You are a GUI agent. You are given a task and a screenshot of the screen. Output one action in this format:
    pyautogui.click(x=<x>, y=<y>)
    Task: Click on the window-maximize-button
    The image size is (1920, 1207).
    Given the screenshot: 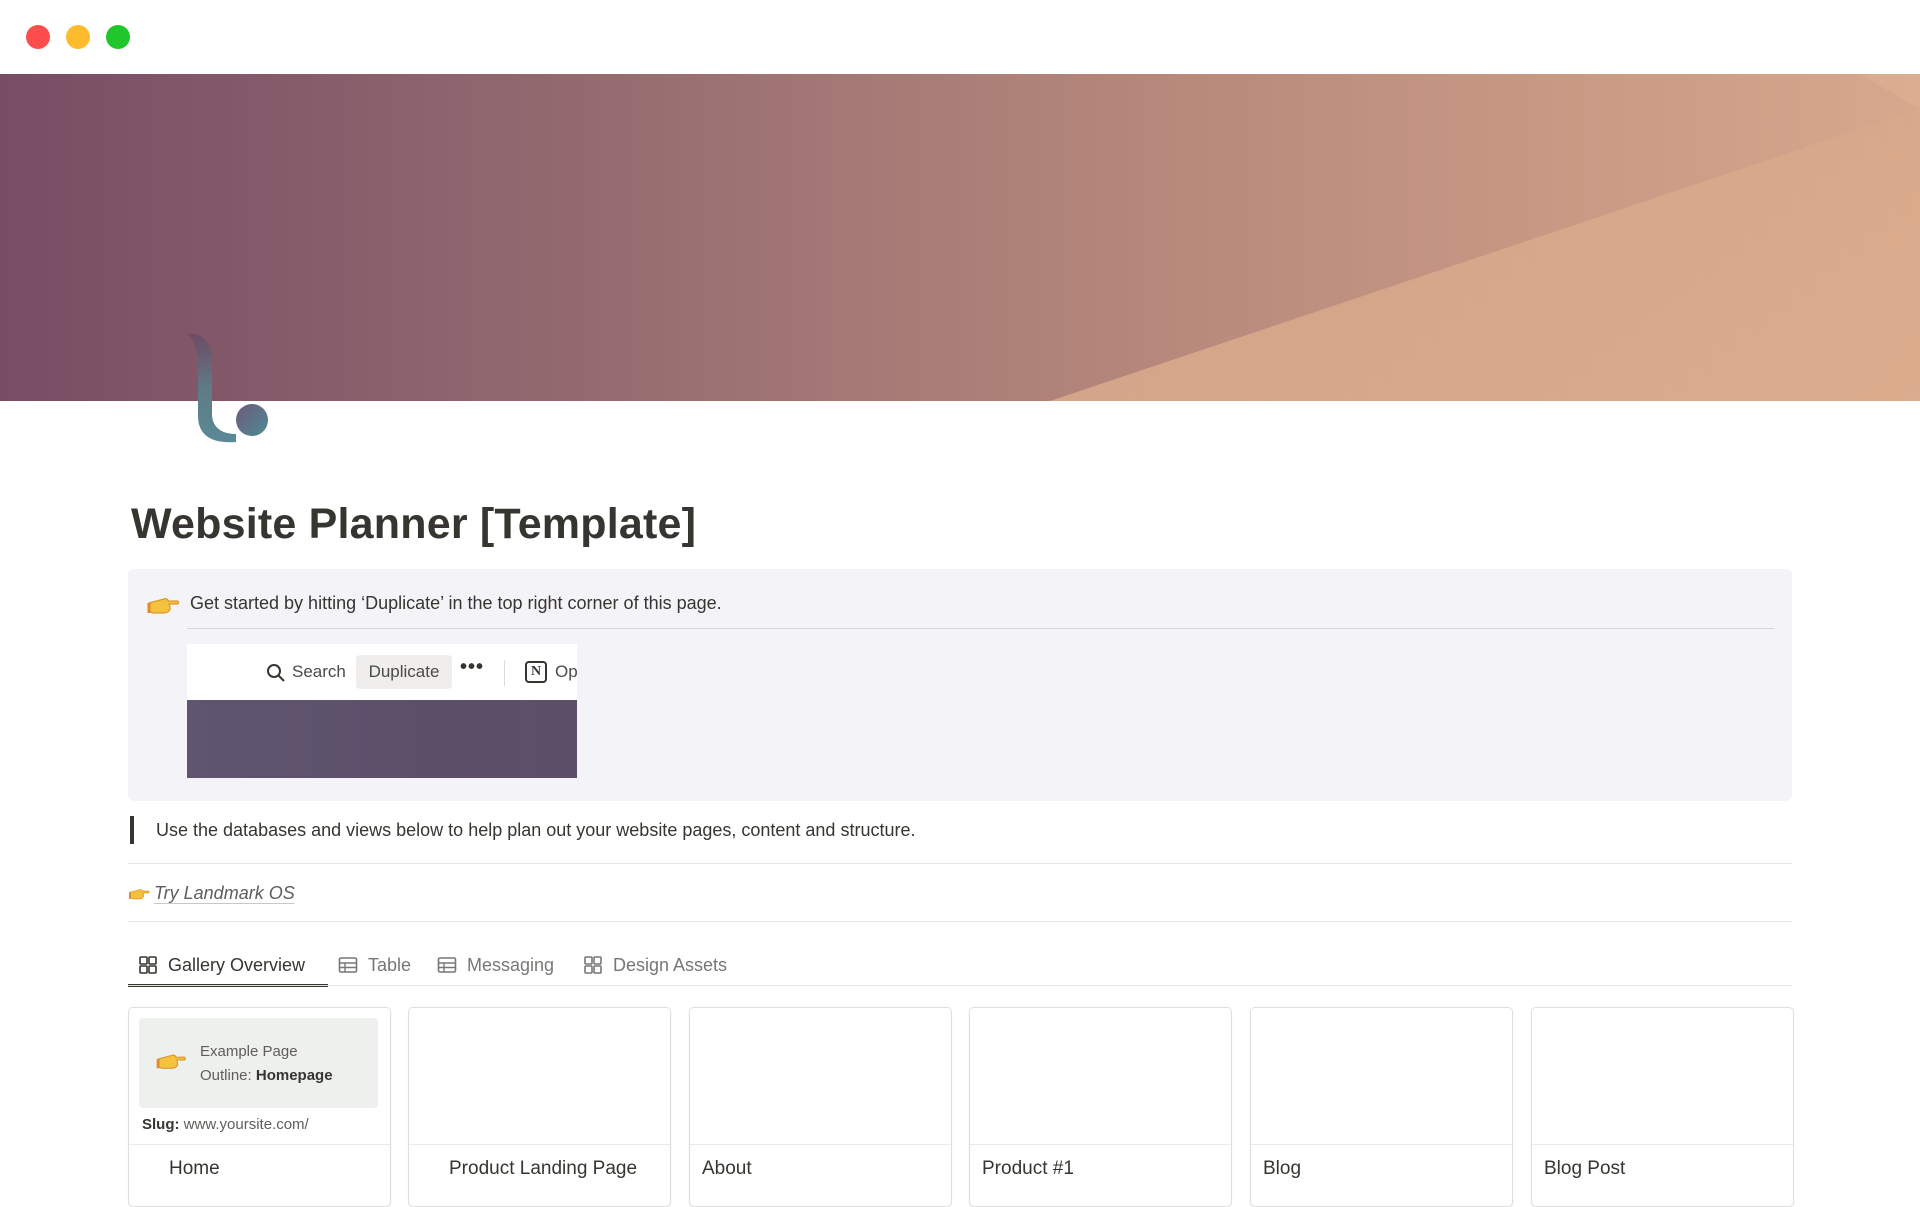 What is the action you would take?
    pyautogui.click(x=118, y=37)
    